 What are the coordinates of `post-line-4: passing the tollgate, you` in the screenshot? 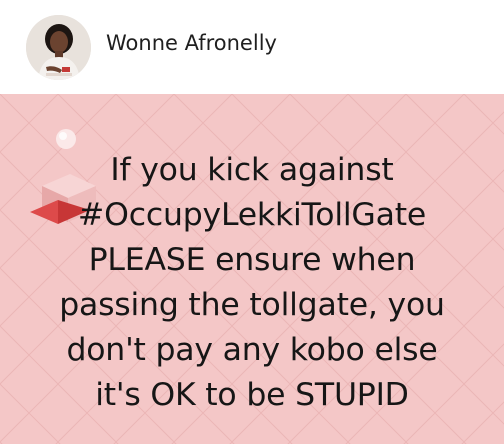 It's located at (252, 305).